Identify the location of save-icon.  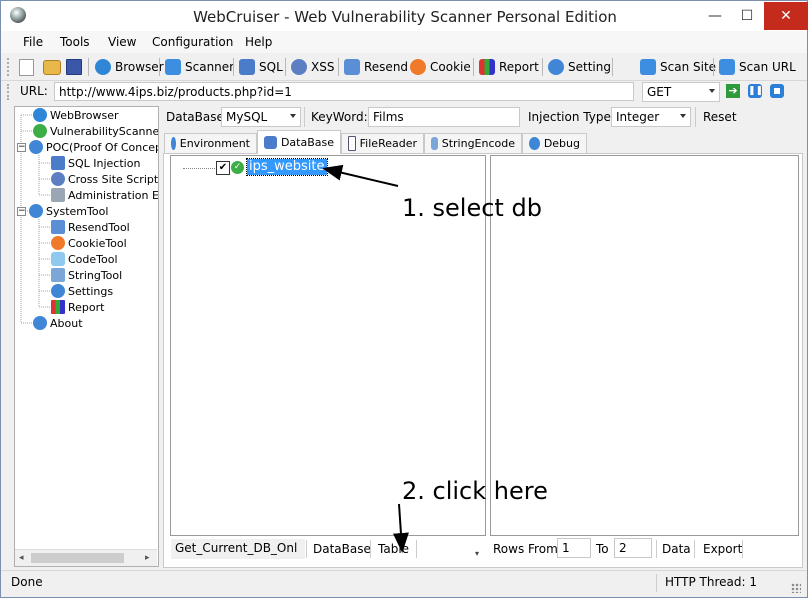
(74, 67).